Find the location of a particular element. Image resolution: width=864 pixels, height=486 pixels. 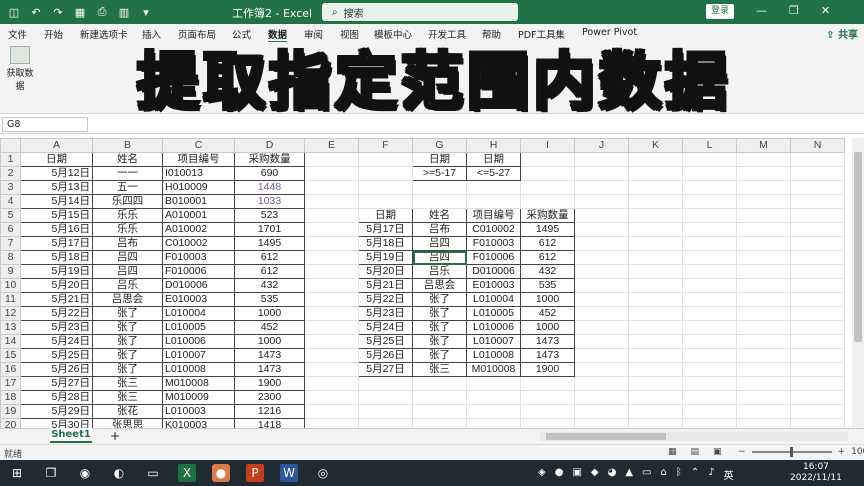

cell-G9: 吕乐 is located at coordinates (439, 271).